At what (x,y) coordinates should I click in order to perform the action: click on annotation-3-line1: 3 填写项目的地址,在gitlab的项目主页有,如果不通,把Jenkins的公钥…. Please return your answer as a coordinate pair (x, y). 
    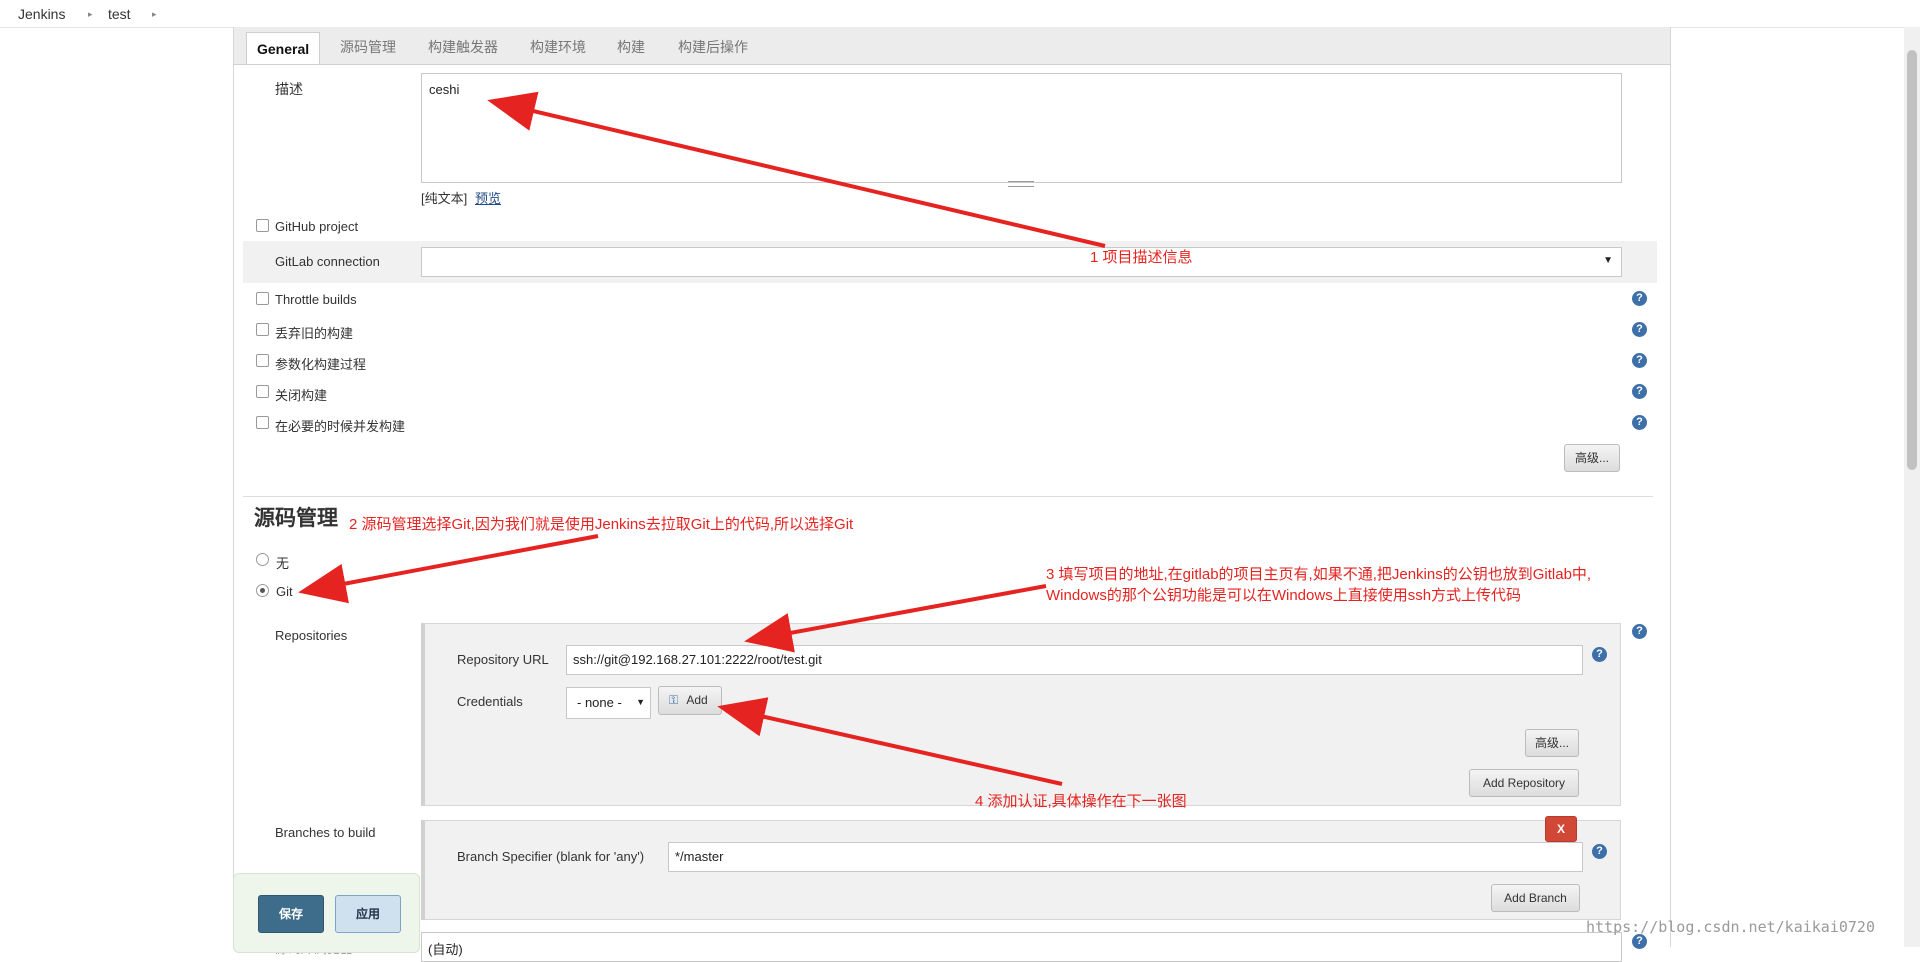
    Looking at the image, I should click on (1319, 574).